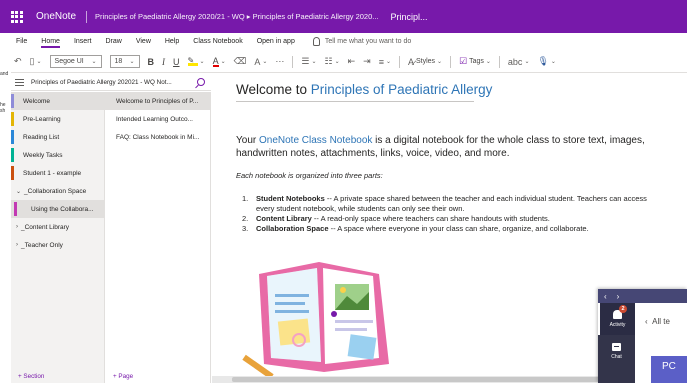  I want to click on section-weekly-tasks: Weekly Tasks, so click(57, 155).